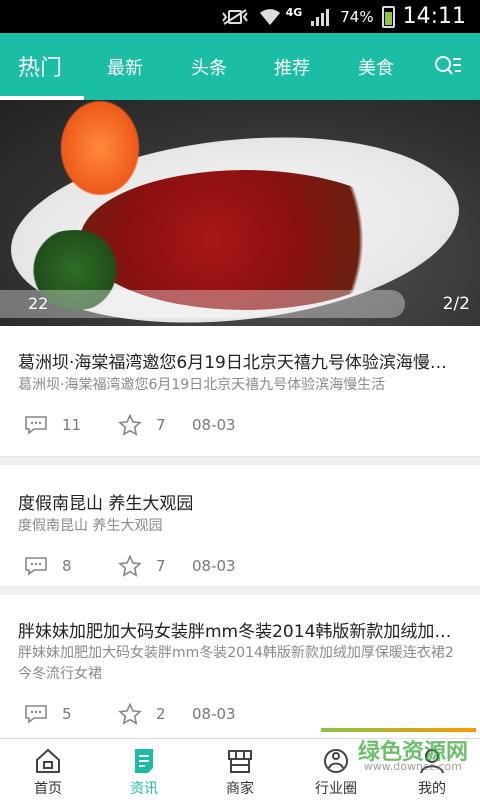  I want to click on star-count: 2, so click(161, 714).